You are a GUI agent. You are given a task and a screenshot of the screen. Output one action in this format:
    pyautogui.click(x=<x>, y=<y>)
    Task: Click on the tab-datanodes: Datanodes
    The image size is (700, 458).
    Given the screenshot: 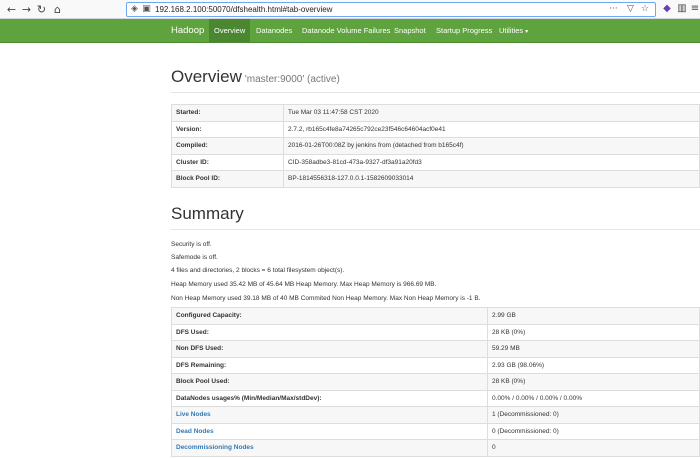 What is the action you would take?
    pyautogui.click(x=274, y=31)
    